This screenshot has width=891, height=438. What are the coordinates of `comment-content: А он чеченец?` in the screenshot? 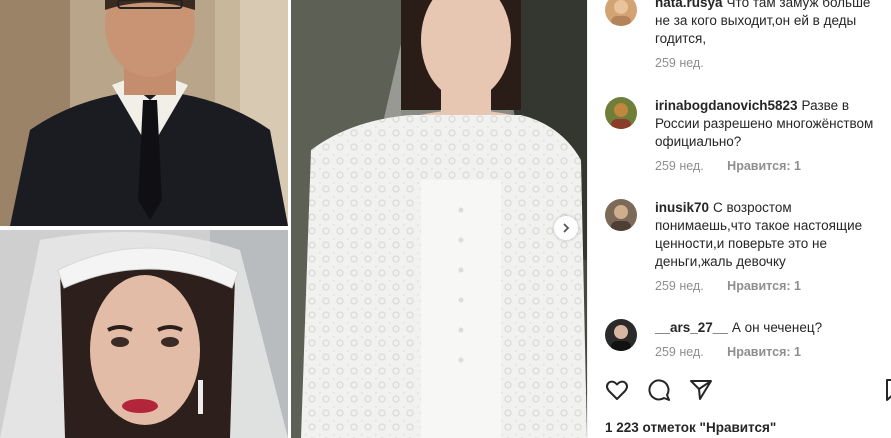 It's located at (777, 327).